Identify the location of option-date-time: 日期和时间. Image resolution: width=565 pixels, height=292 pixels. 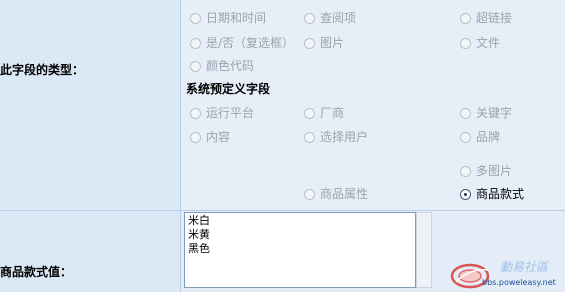
(228, 18).